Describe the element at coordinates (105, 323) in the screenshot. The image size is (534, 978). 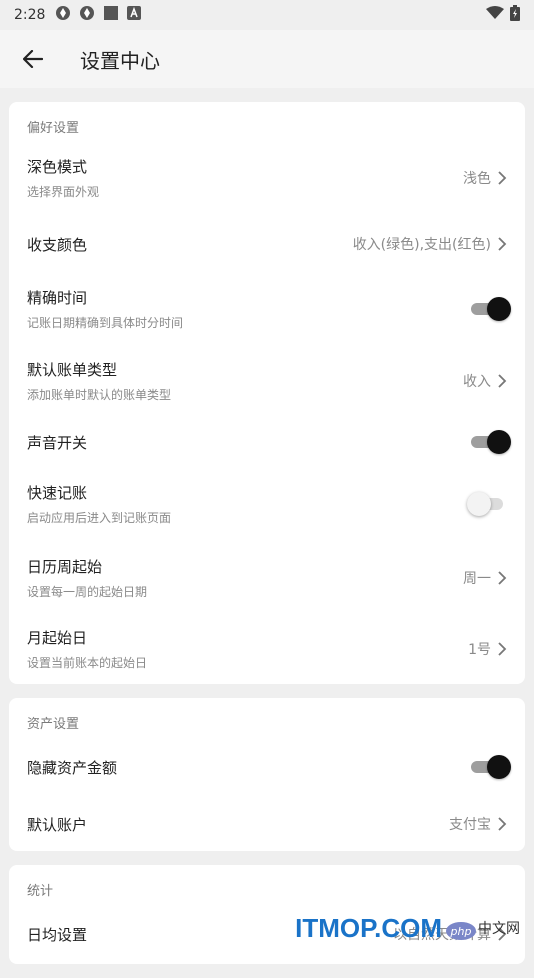
I see `row-subtitle: 记账日期精确到具体时分时间` at that location.